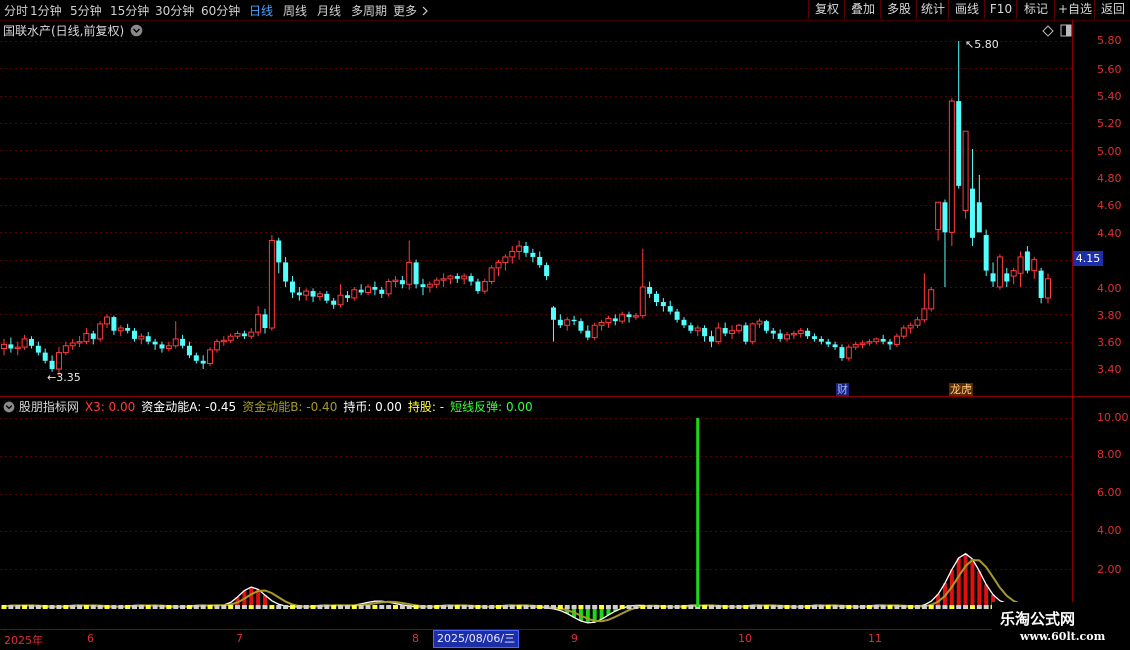  I want to click on x-axis-label: 8, so click(415, 638).